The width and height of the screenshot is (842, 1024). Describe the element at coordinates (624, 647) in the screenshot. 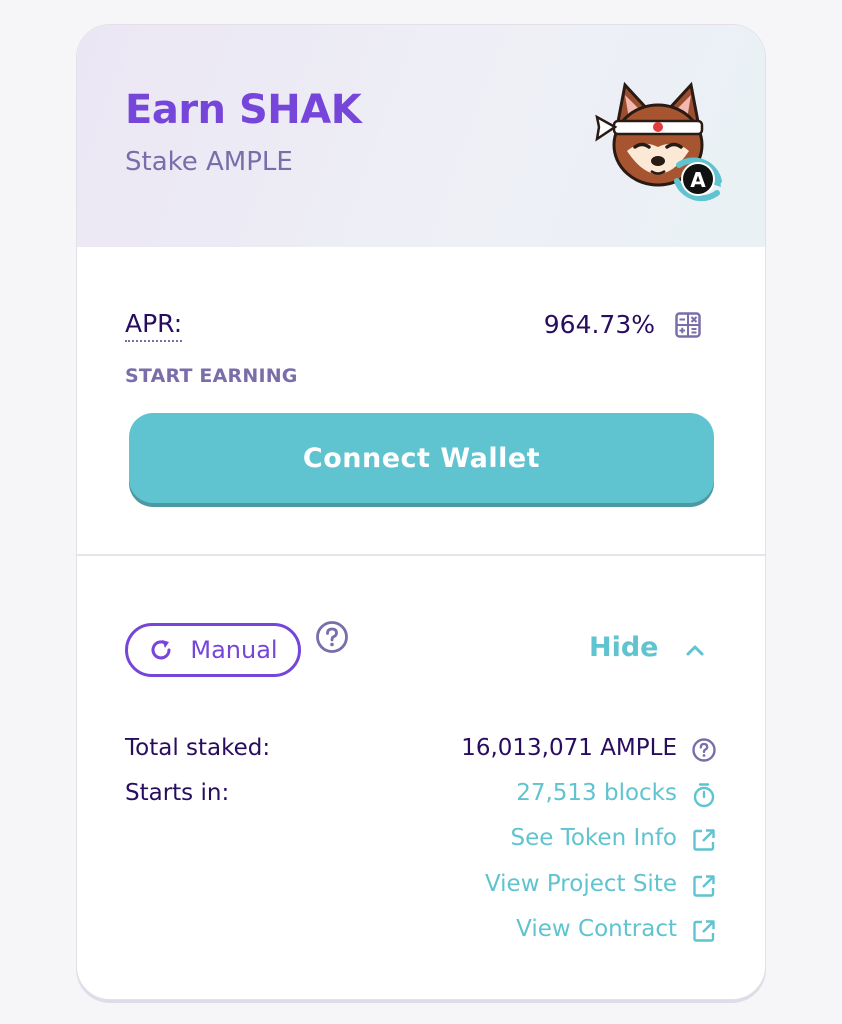

I see `hide-details-toggle: Hide` at that location.